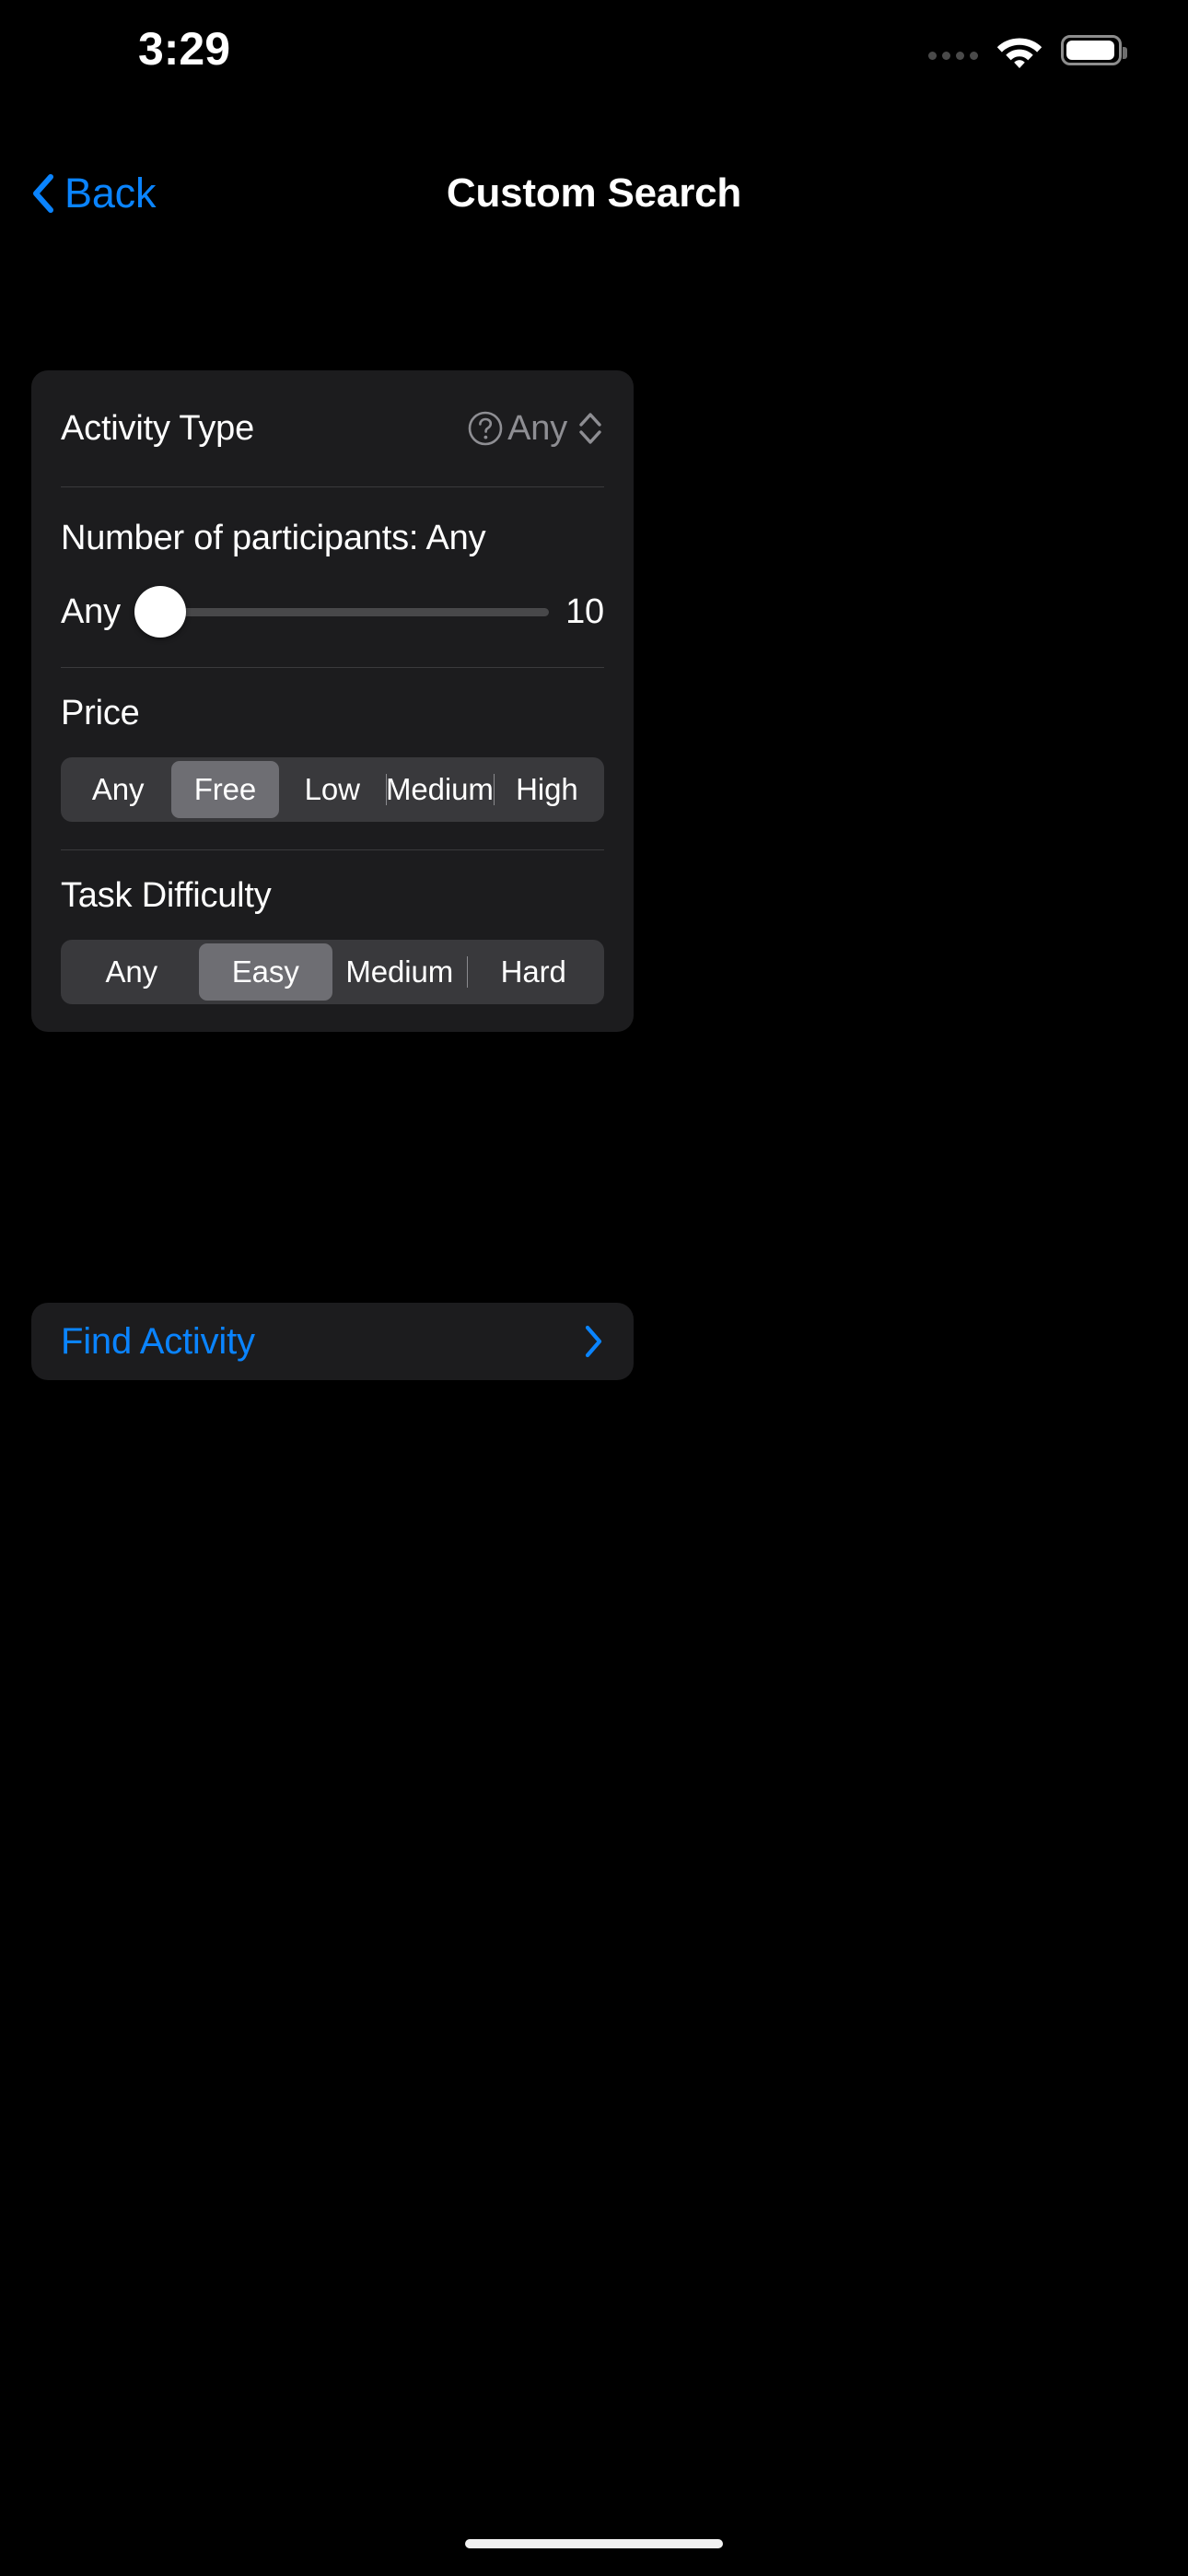 This screenshot has height=2576, width=1188. Describe the element at coordinates (594, 2543) in the screenshot. I see `home-indicator` at that location.